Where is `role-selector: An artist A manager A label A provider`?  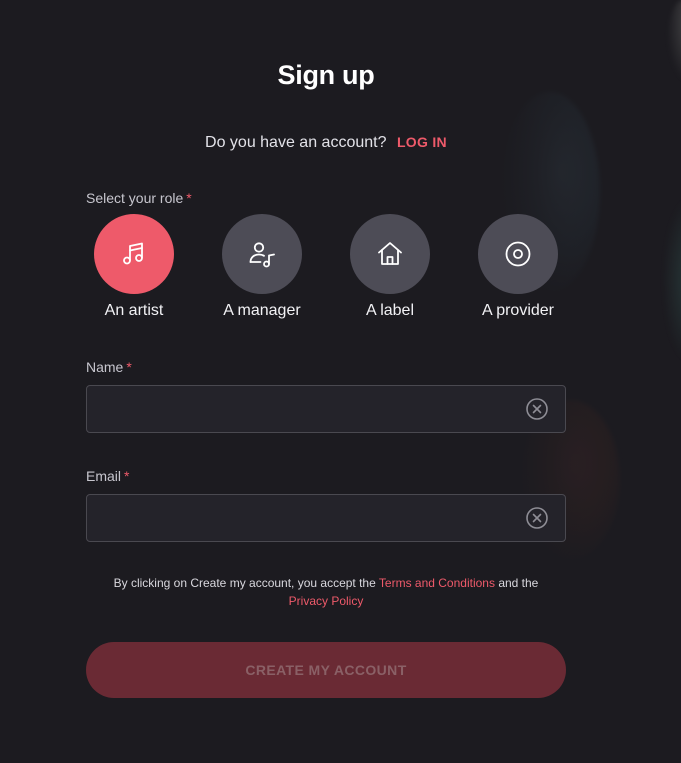
role-selector: An artist A manager A label A provider is located at coordinates (326, 269).